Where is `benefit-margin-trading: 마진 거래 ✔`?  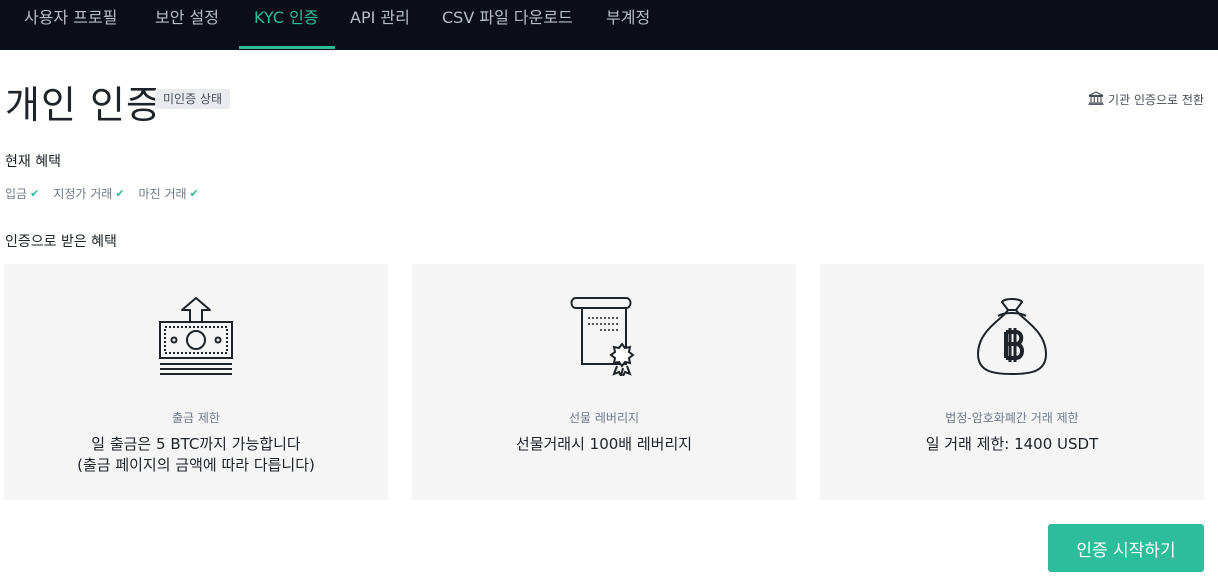 benefit-margin-trading: 마진 거래 ✔ is located at coordinates (169, 193).